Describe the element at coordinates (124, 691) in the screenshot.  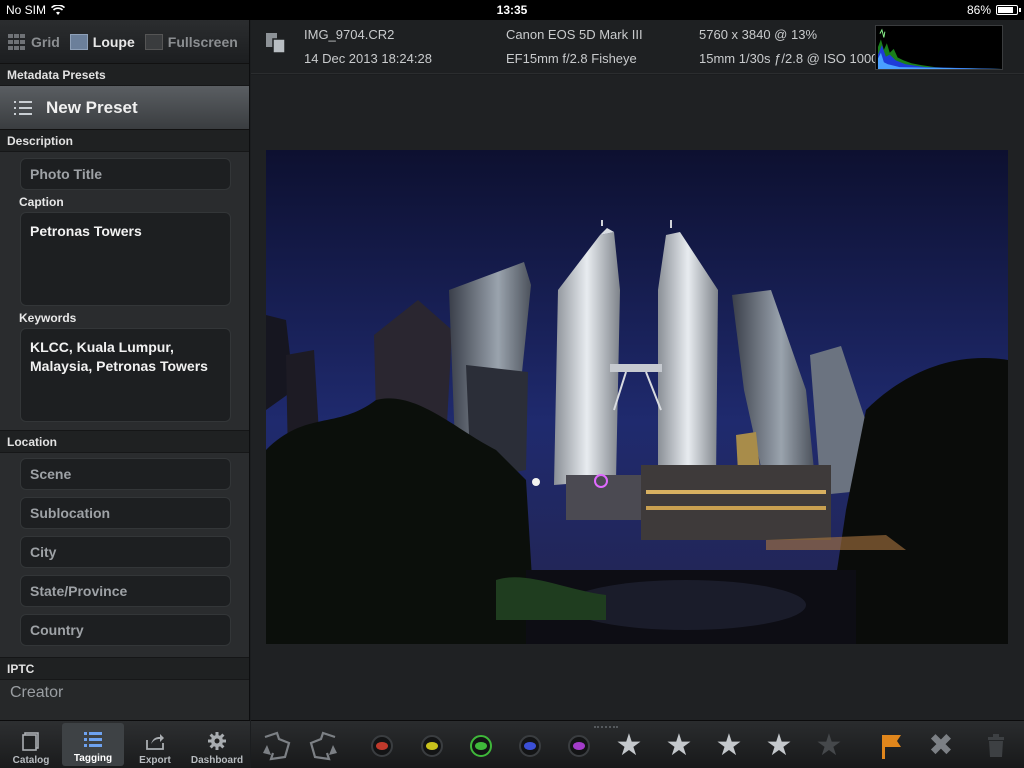
I see `creator-field: Creator` at that location.